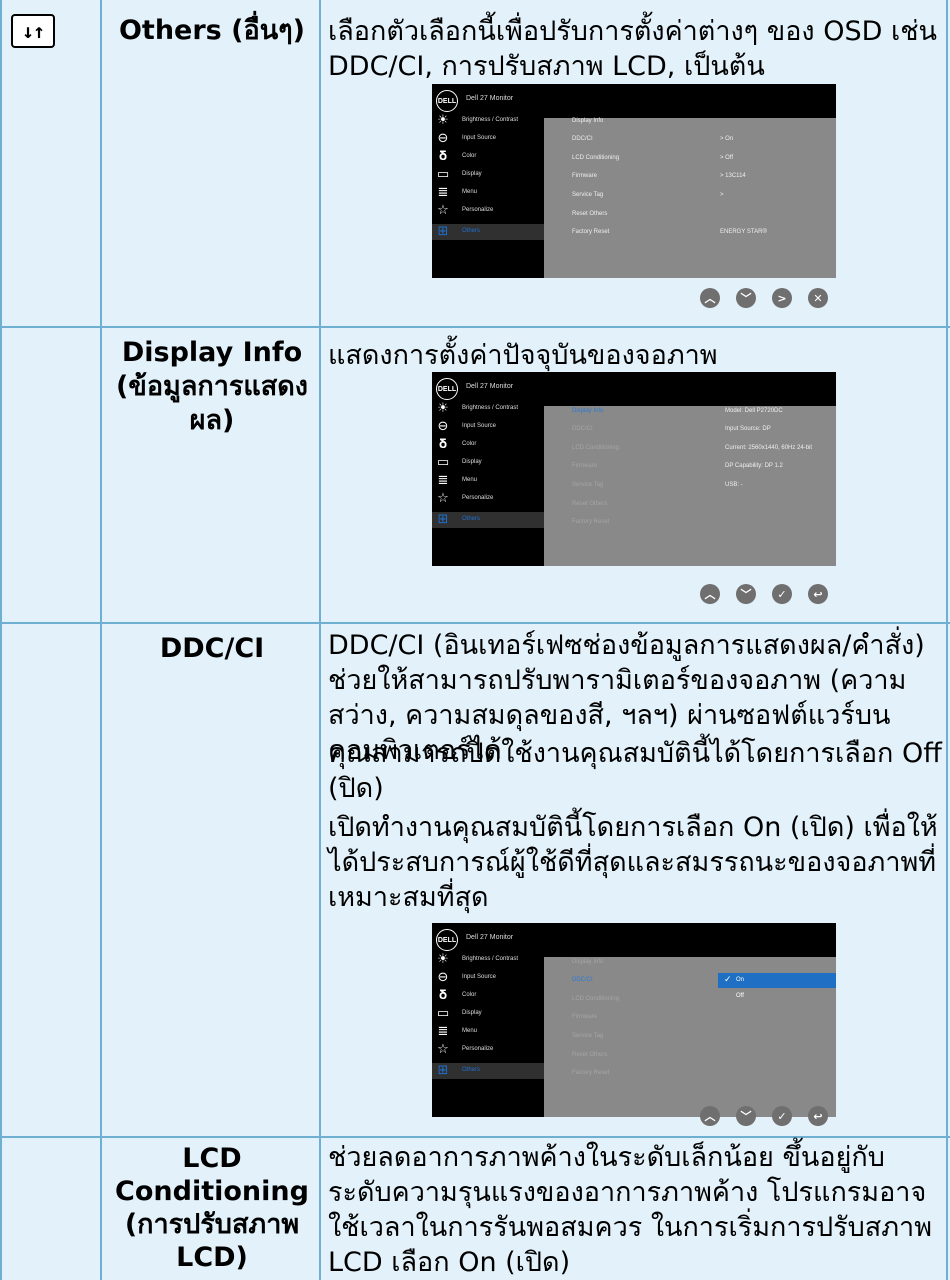 This screenshot has height=1280, width=950. What do you see at coordinates (584, 466) in the screenshot?
I see `osd-submenu-item: Firmware` at bounding box center [584, 466].